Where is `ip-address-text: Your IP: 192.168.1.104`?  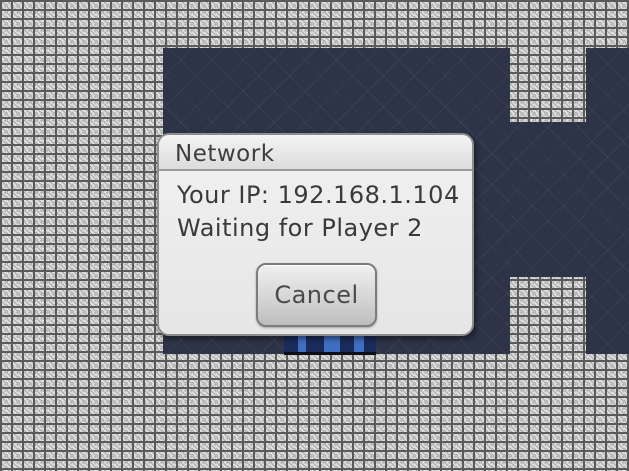
ip-address-text: Your IP: 192.168.1.104 is located at coordinates (318, 195).